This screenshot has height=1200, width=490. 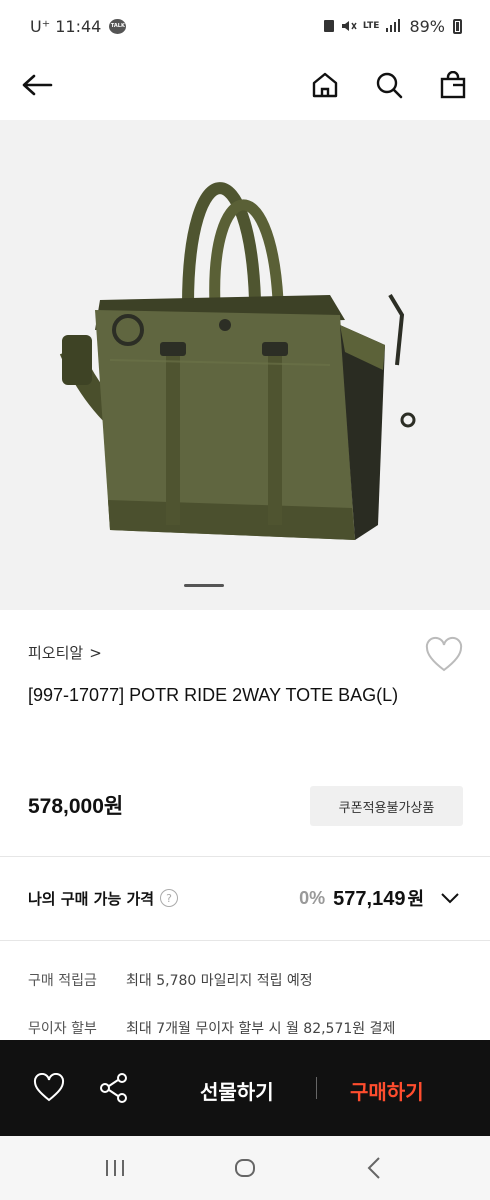 What do you see at coordinates (62, 1029) in the screenshot?
I see `installment-label: 무이자 할부` at bounding box center [62, 1029].